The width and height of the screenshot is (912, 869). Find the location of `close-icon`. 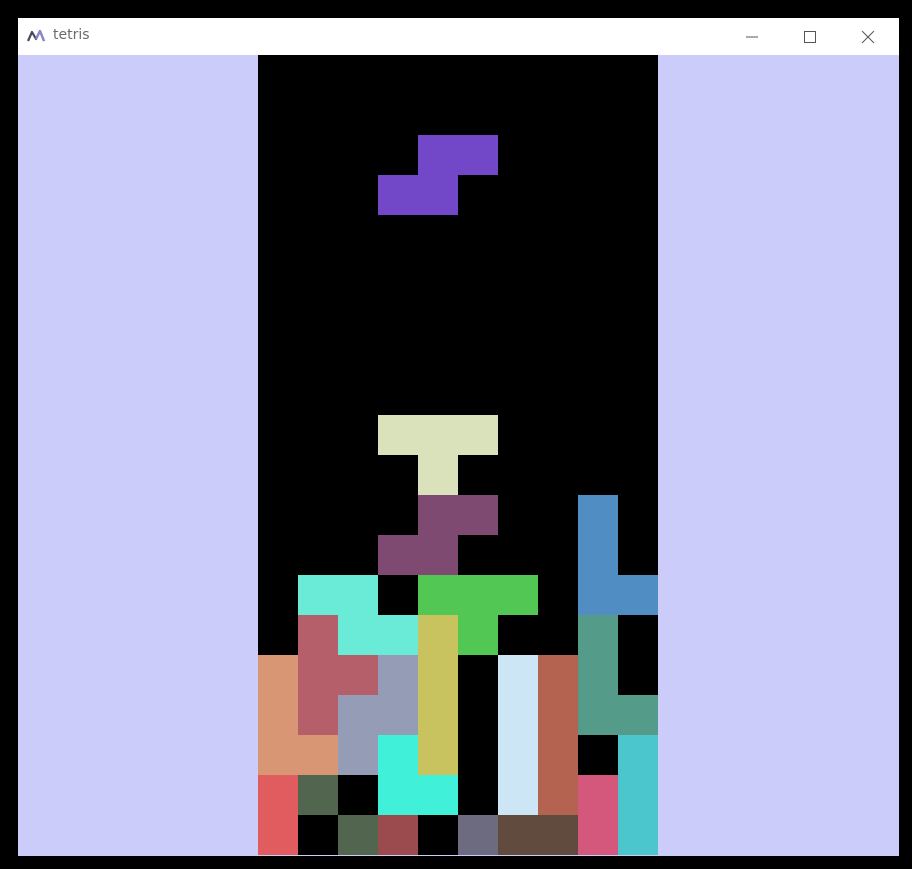

close-icon is located at coordinates (868, 36).